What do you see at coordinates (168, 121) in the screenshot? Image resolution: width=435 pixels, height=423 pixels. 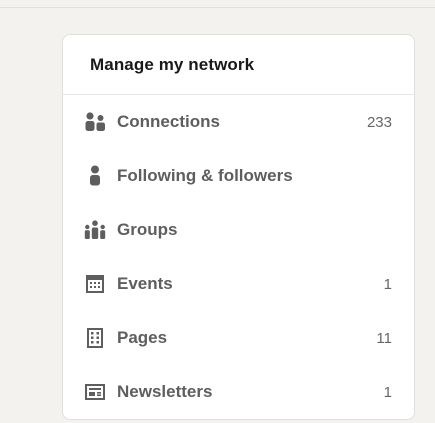 I see `network-item-label: Connections` at bounding box center [168, 121].